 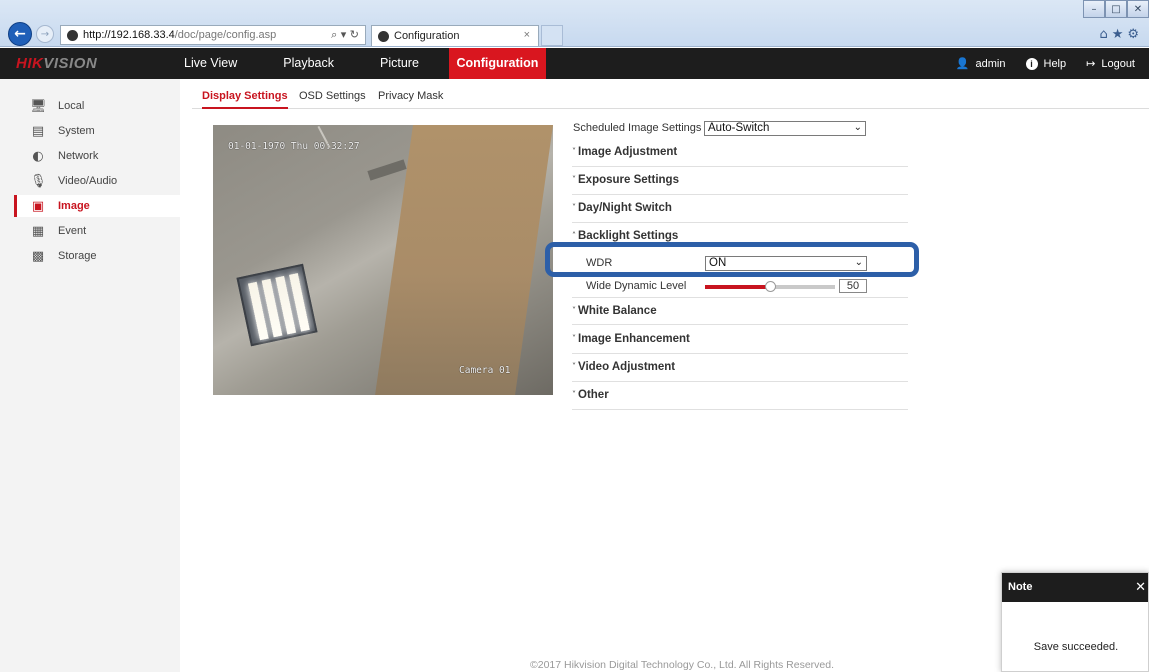 What do you see at coordinates (1121, 34) in the screenshot?
I see `home-favorites-settings-icons: ⌂★⚙` at bounding box center [1121, 34].